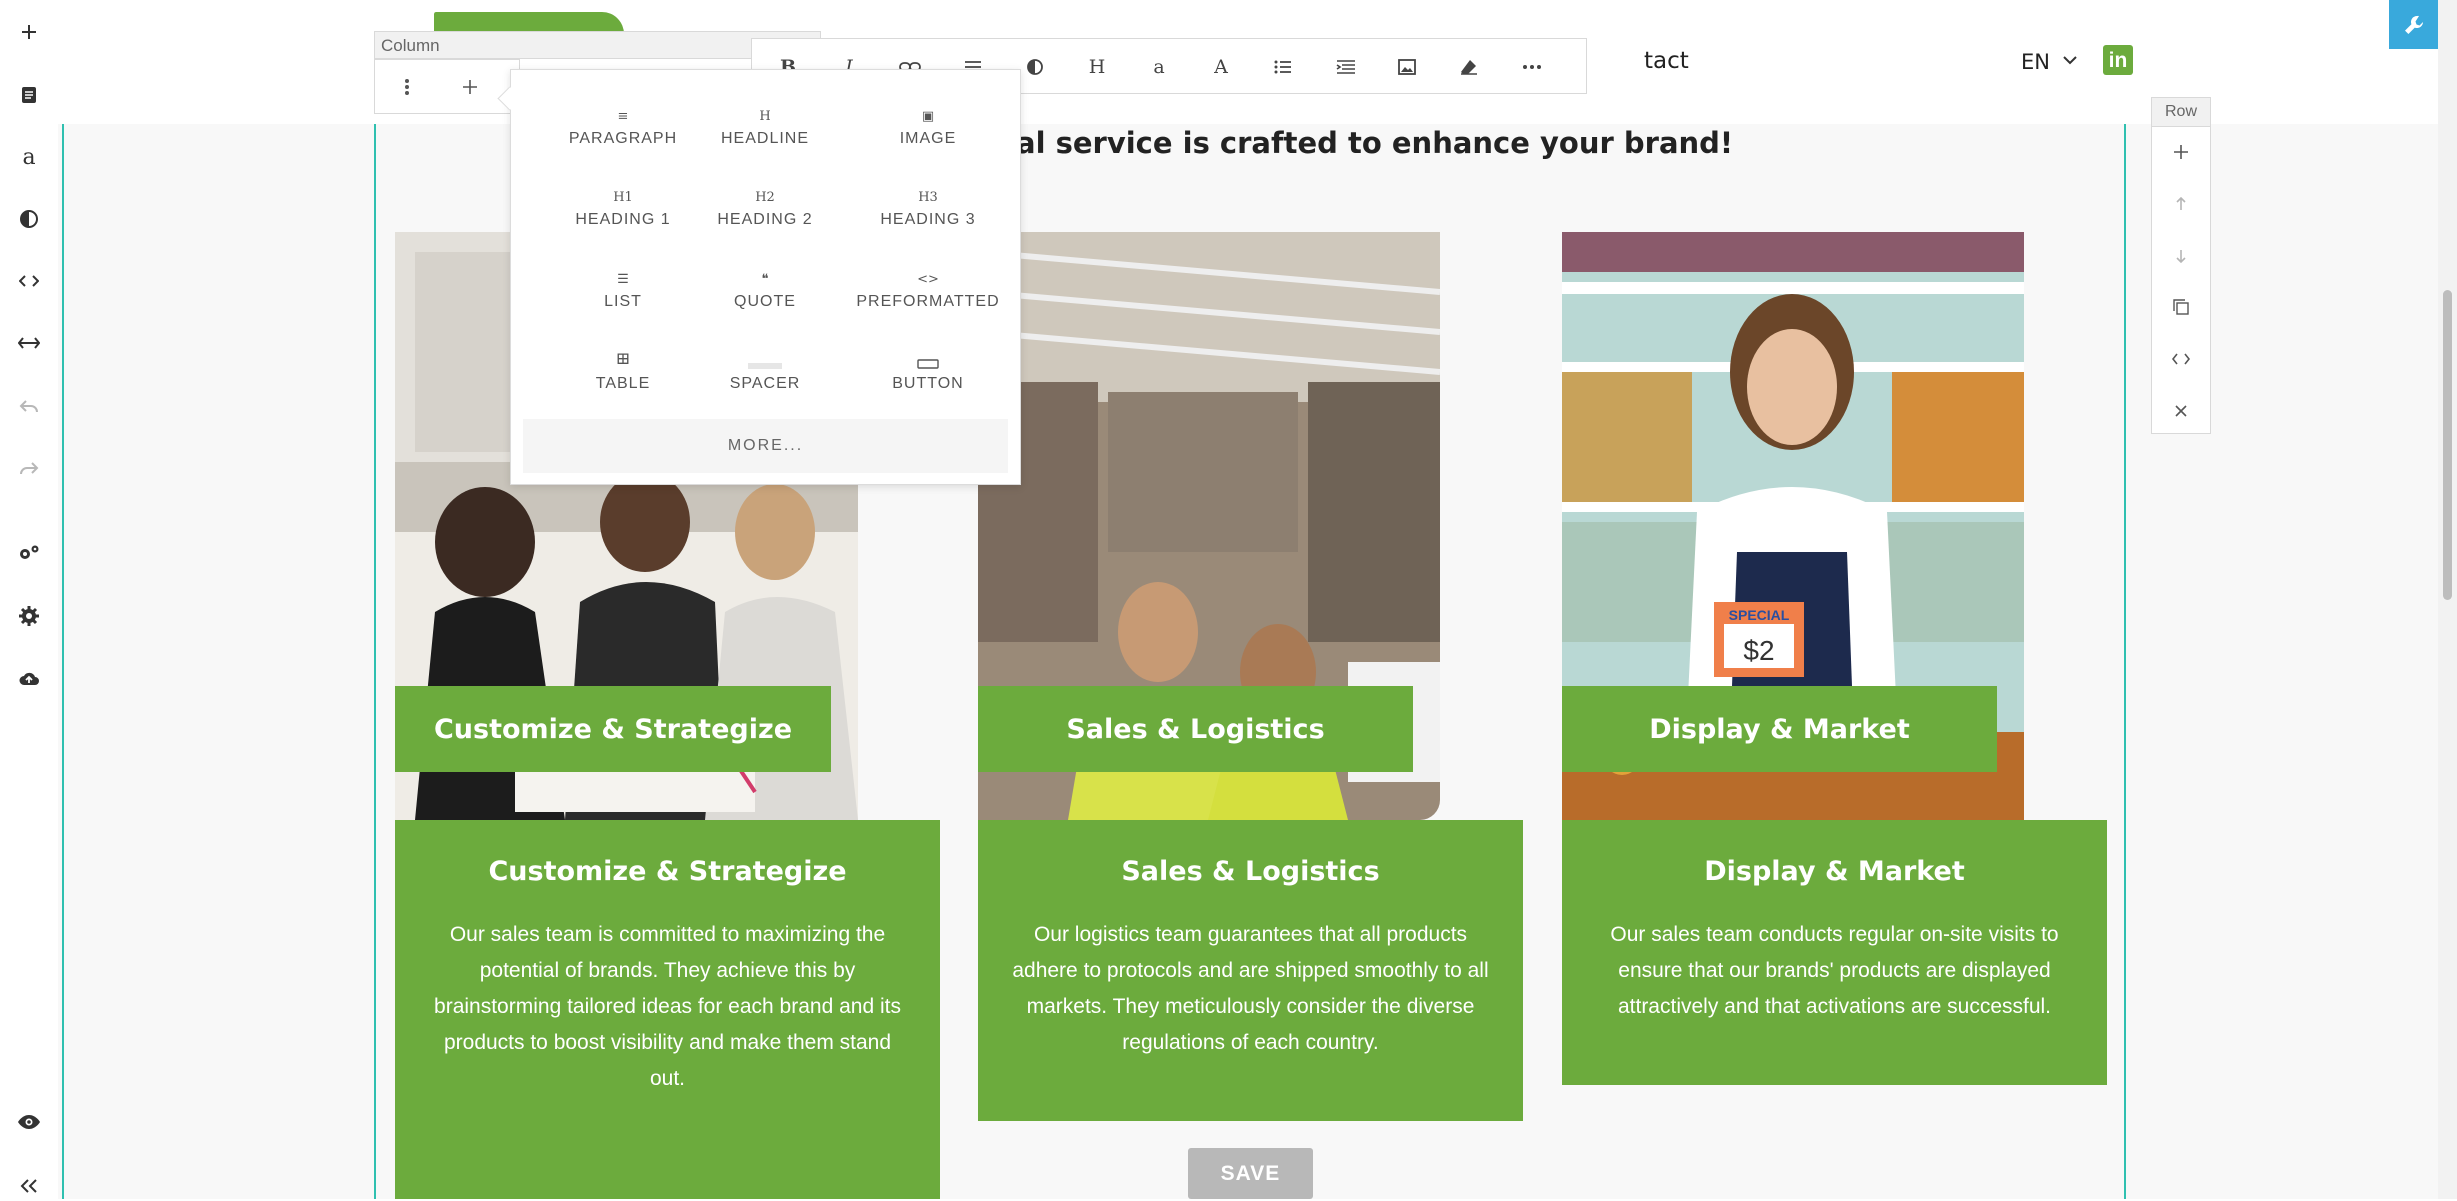  I want to click on insert-table: ⊞ TABLE, so click(623, 378).